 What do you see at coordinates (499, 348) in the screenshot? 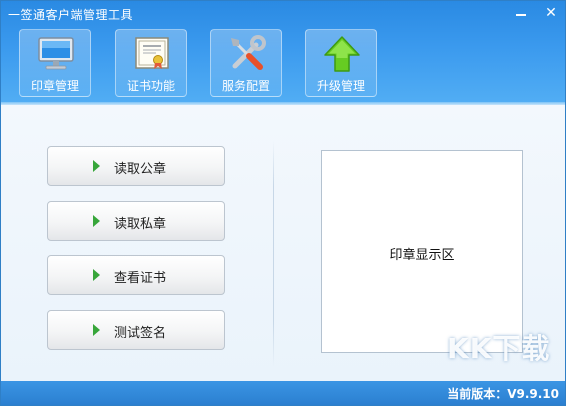
I see `watermark: KK下载` at bounding box center [499, 348].